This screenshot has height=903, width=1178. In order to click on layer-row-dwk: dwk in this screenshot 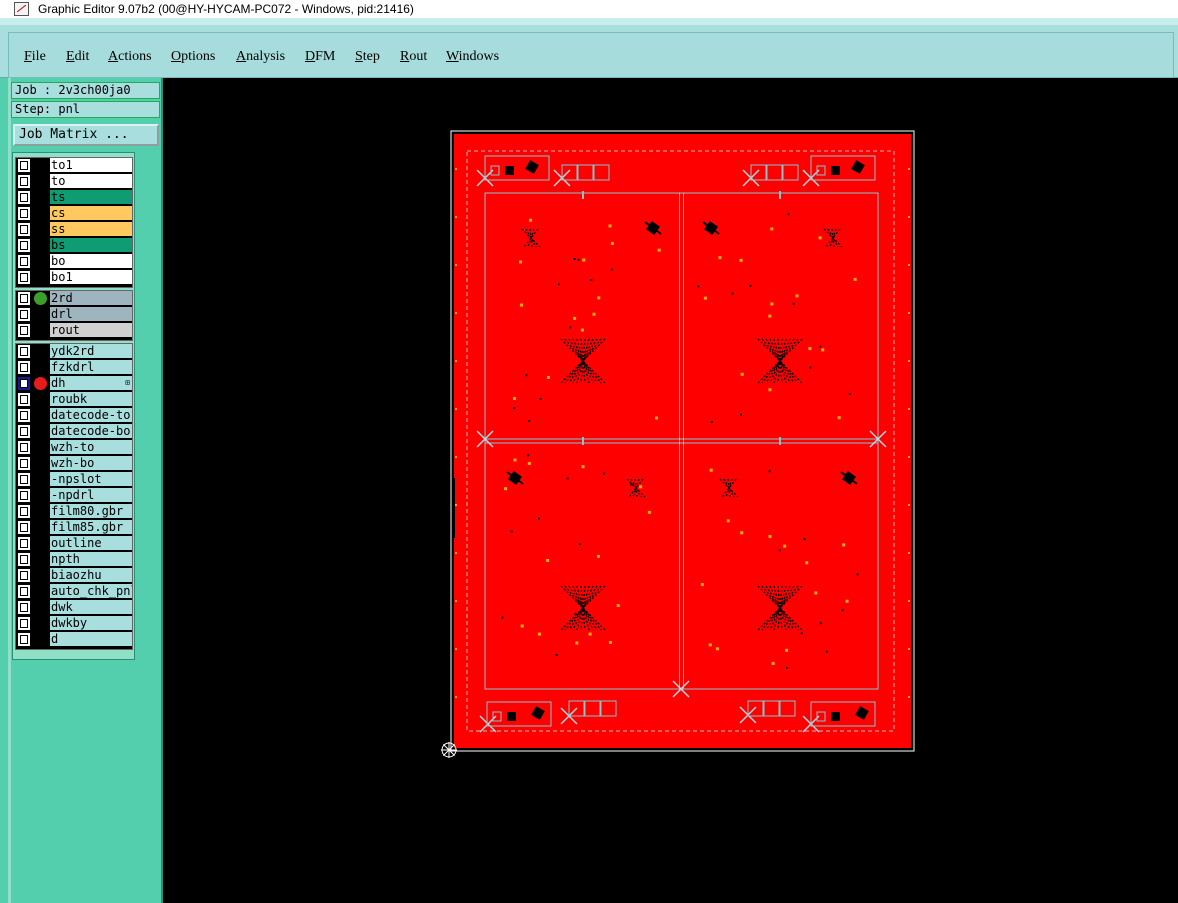, I will do `click(74, 608)`.